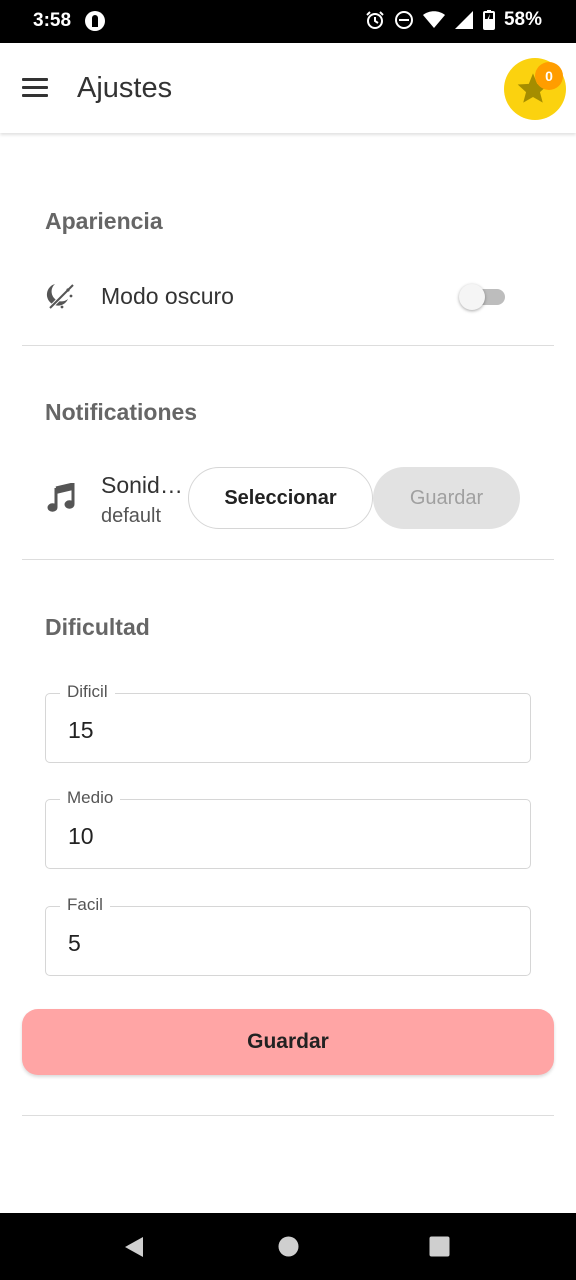 The width and height of the screenshot is (576, 1280). Describe the element at coordinates (104, 221) in the screenshot. I see `section-title-appearance: Apariencia` at that location.